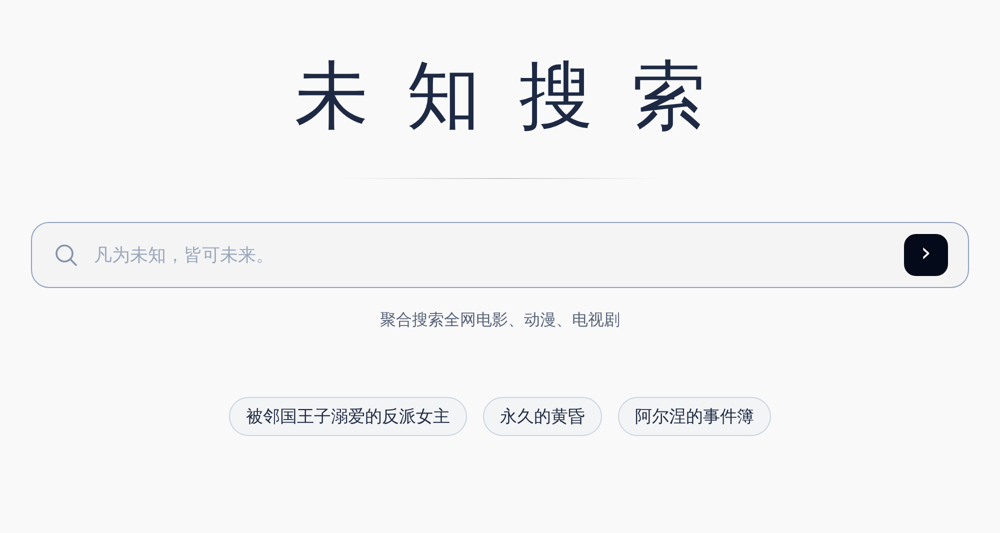 Image resolution: width=1000 pixels, height=533 pixels. Describe the element at coordinates (519, 96) in the screenshot. I see `page-title: 未知搜索` at that location.